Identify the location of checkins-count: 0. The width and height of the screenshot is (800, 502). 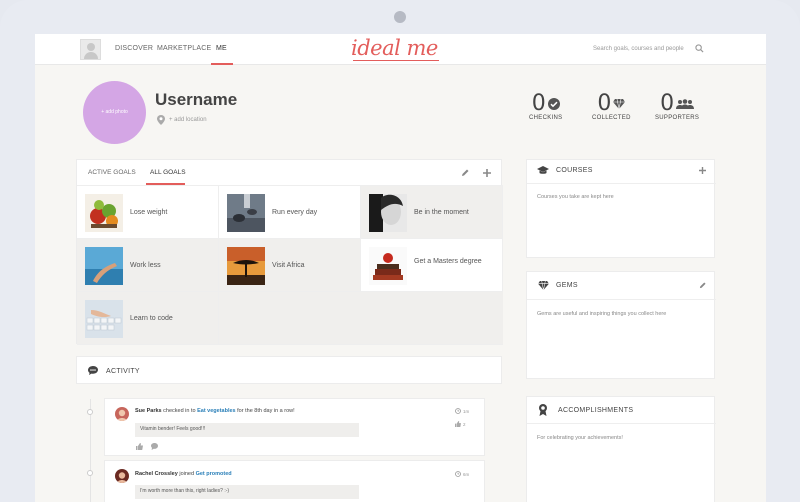
(538, 103).